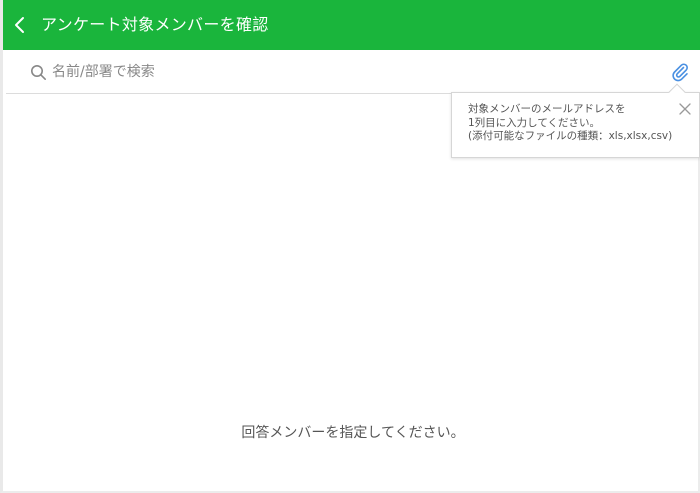 This screenshot has height=493, width=700. I want to click on tooltip-close-button, so click(685, 108).